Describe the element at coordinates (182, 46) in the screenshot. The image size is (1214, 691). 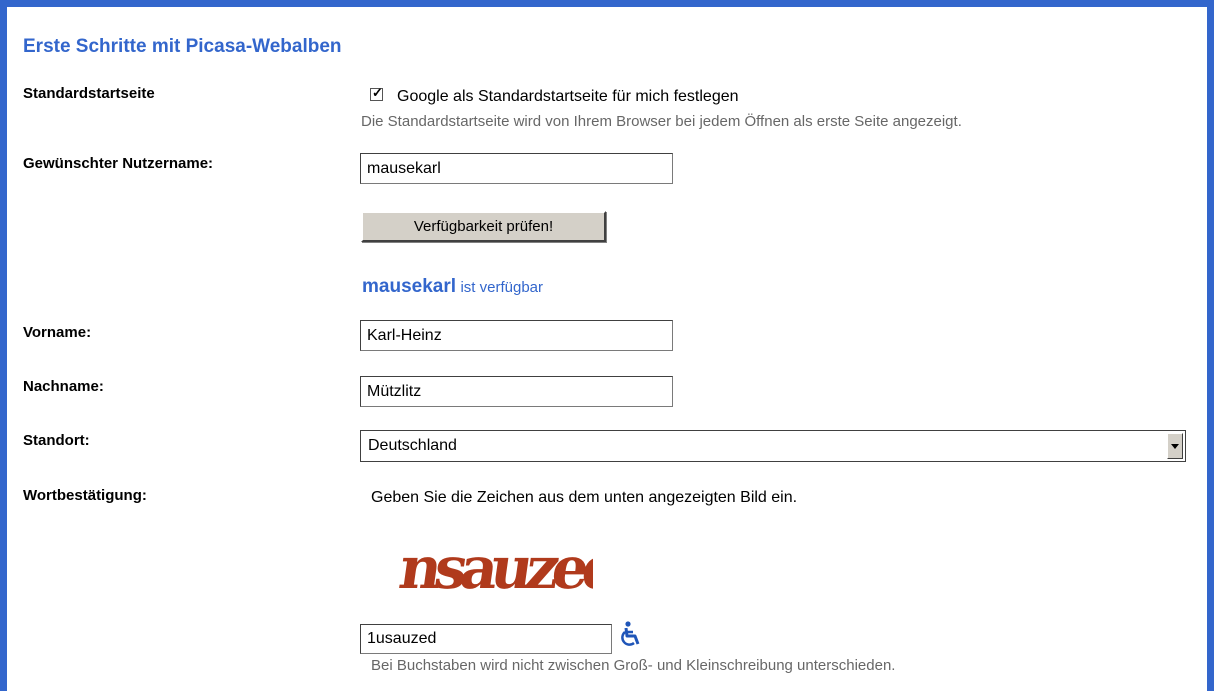
I see `page-title: Erste Schritte mit Picasa-Webalben` at that location.